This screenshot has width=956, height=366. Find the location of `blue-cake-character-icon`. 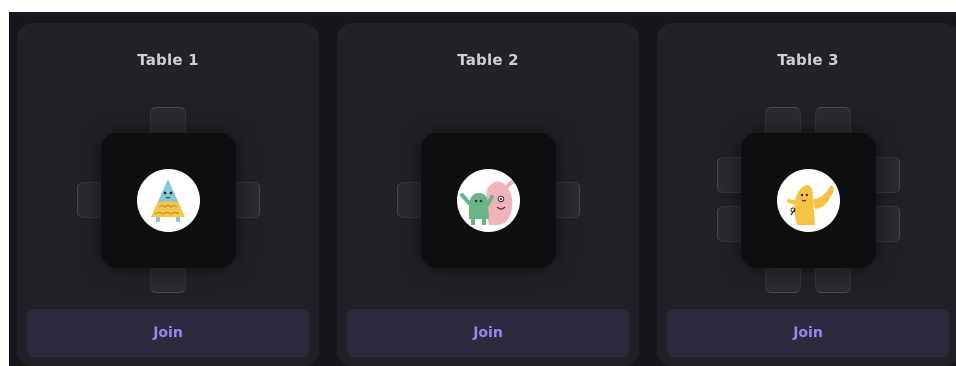

blue-cake-character-icon is located at coordinates (168, 200).